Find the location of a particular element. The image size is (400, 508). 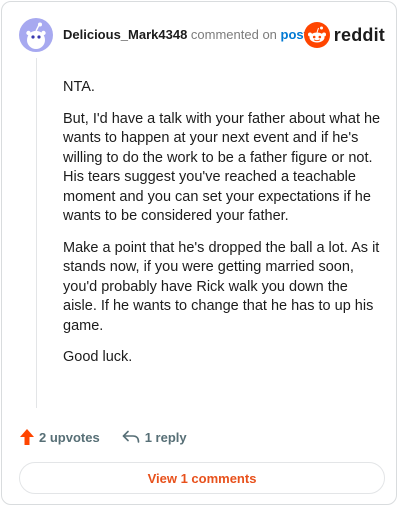

comment-actions: 2 upvotes 1 reply is located at coordinates (103, 437).